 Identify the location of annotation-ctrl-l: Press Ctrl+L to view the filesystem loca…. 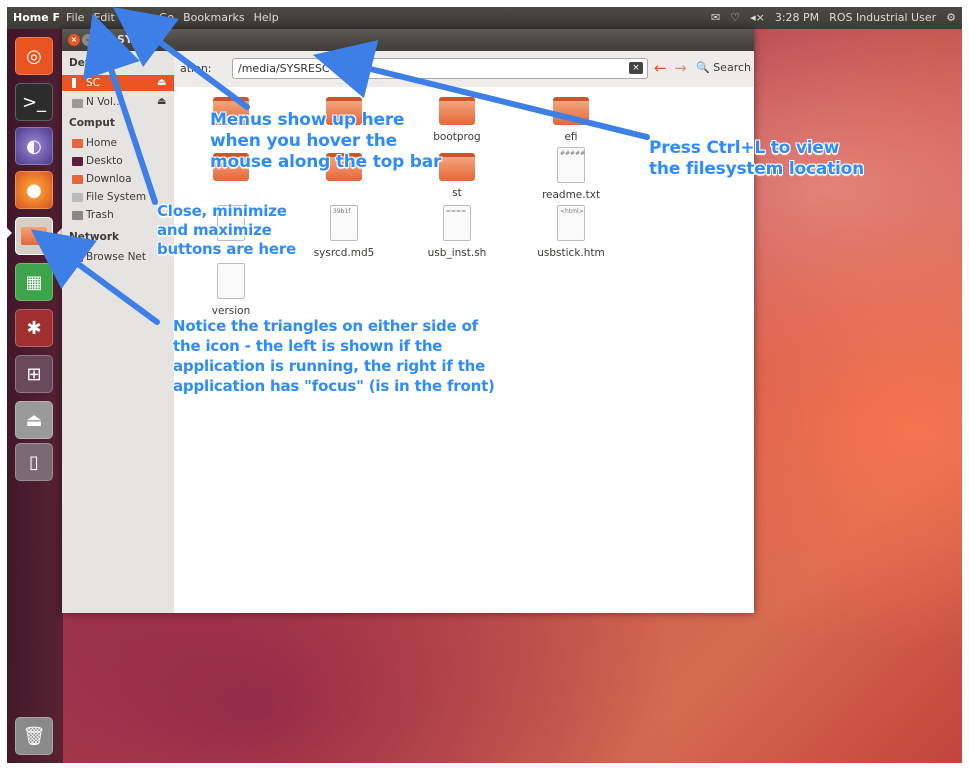
(757, 158).